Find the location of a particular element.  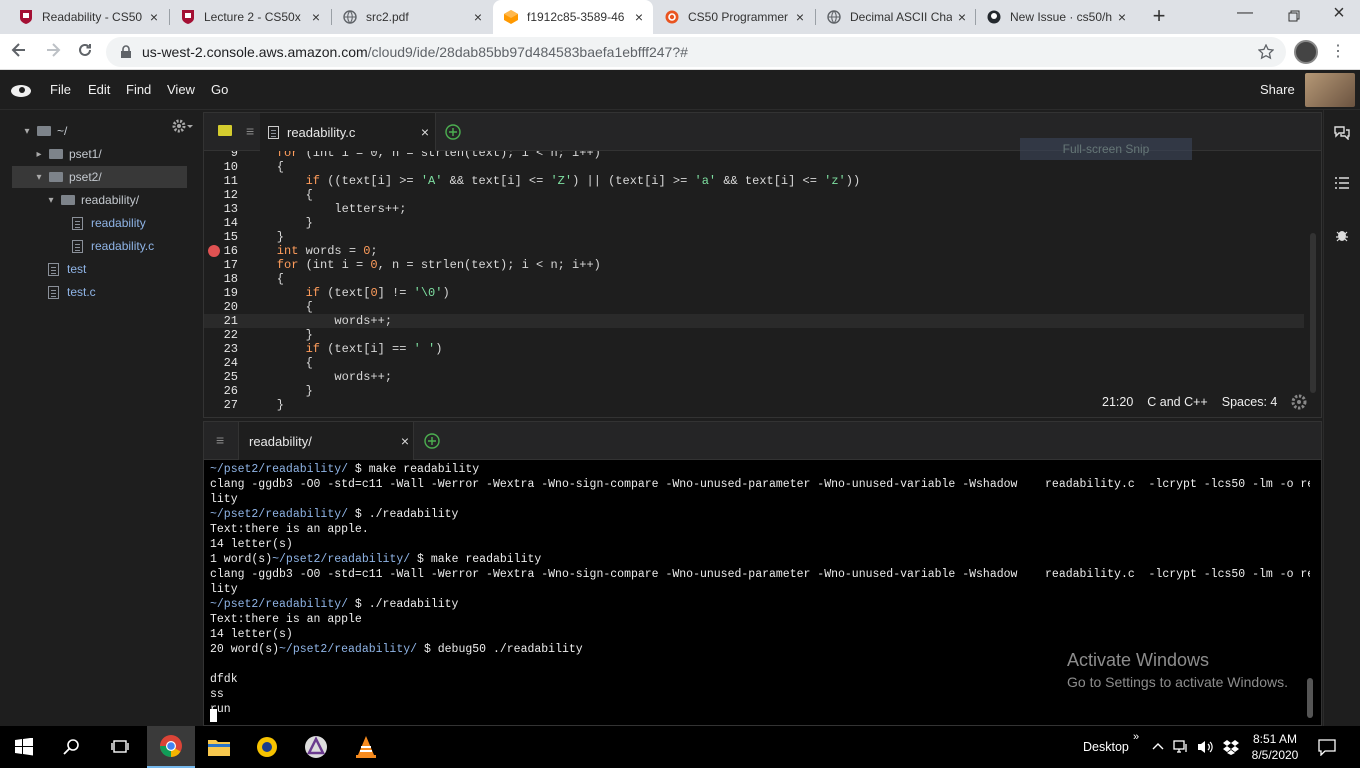

browser-tab: f1912c85-3589-46 × is located at coordinates (573, 17).